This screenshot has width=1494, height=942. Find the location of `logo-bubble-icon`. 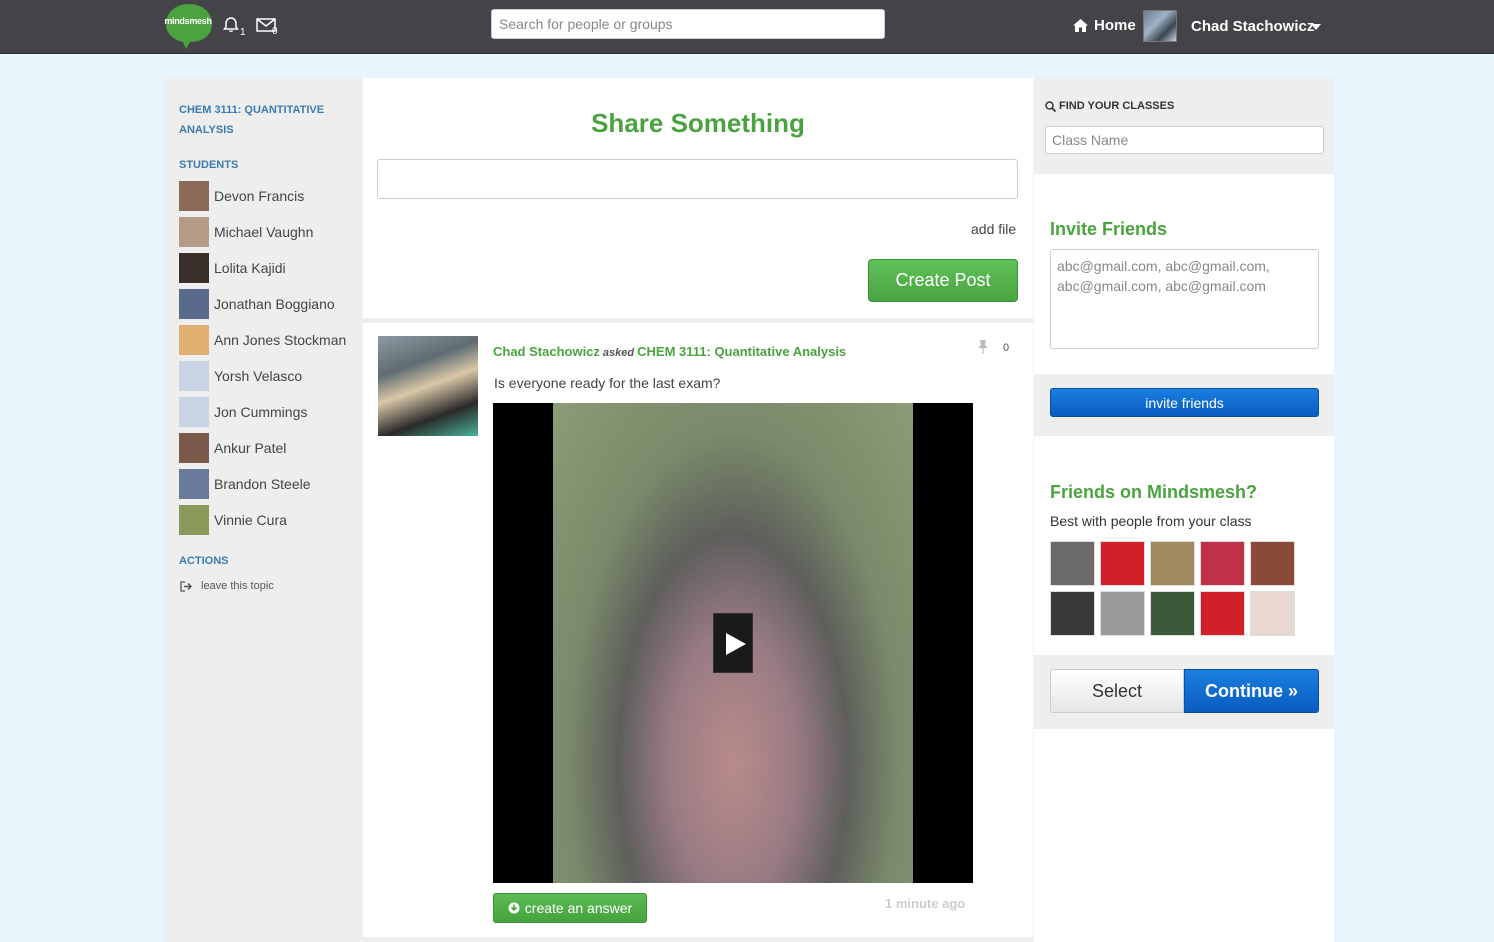

logo-bubble-icon is located at coordinates (189, 26).